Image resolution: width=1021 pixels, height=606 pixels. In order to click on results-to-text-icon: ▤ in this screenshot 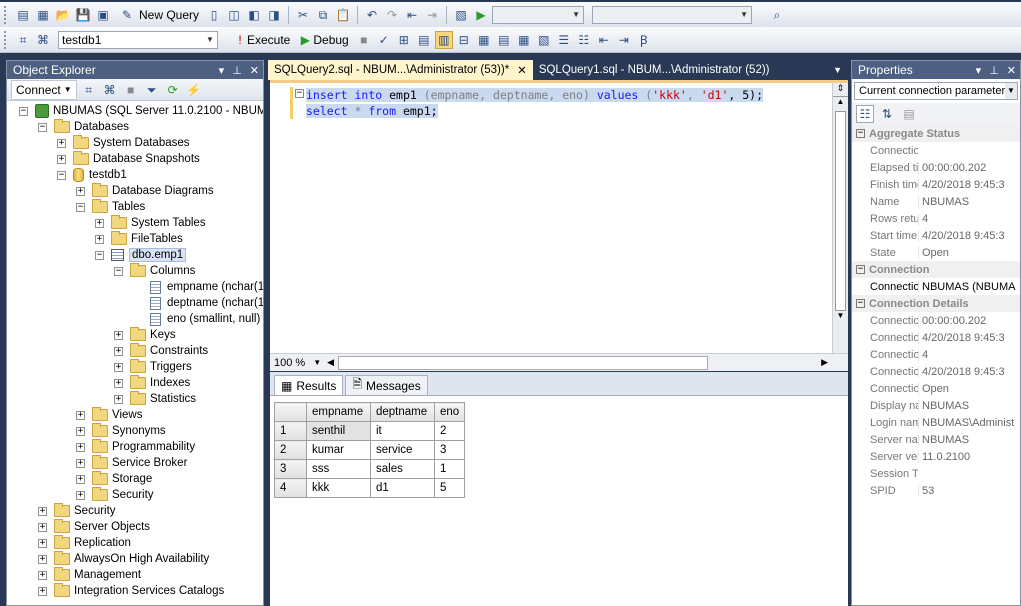, I will do `click(504, 40)`.